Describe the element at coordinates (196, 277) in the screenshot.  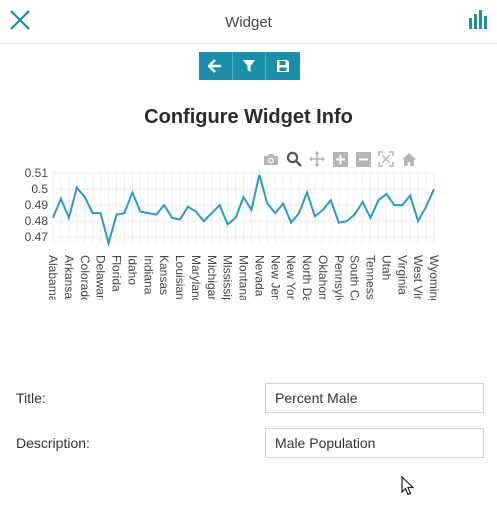
I see `x-tick-label: Maryland` at that location.